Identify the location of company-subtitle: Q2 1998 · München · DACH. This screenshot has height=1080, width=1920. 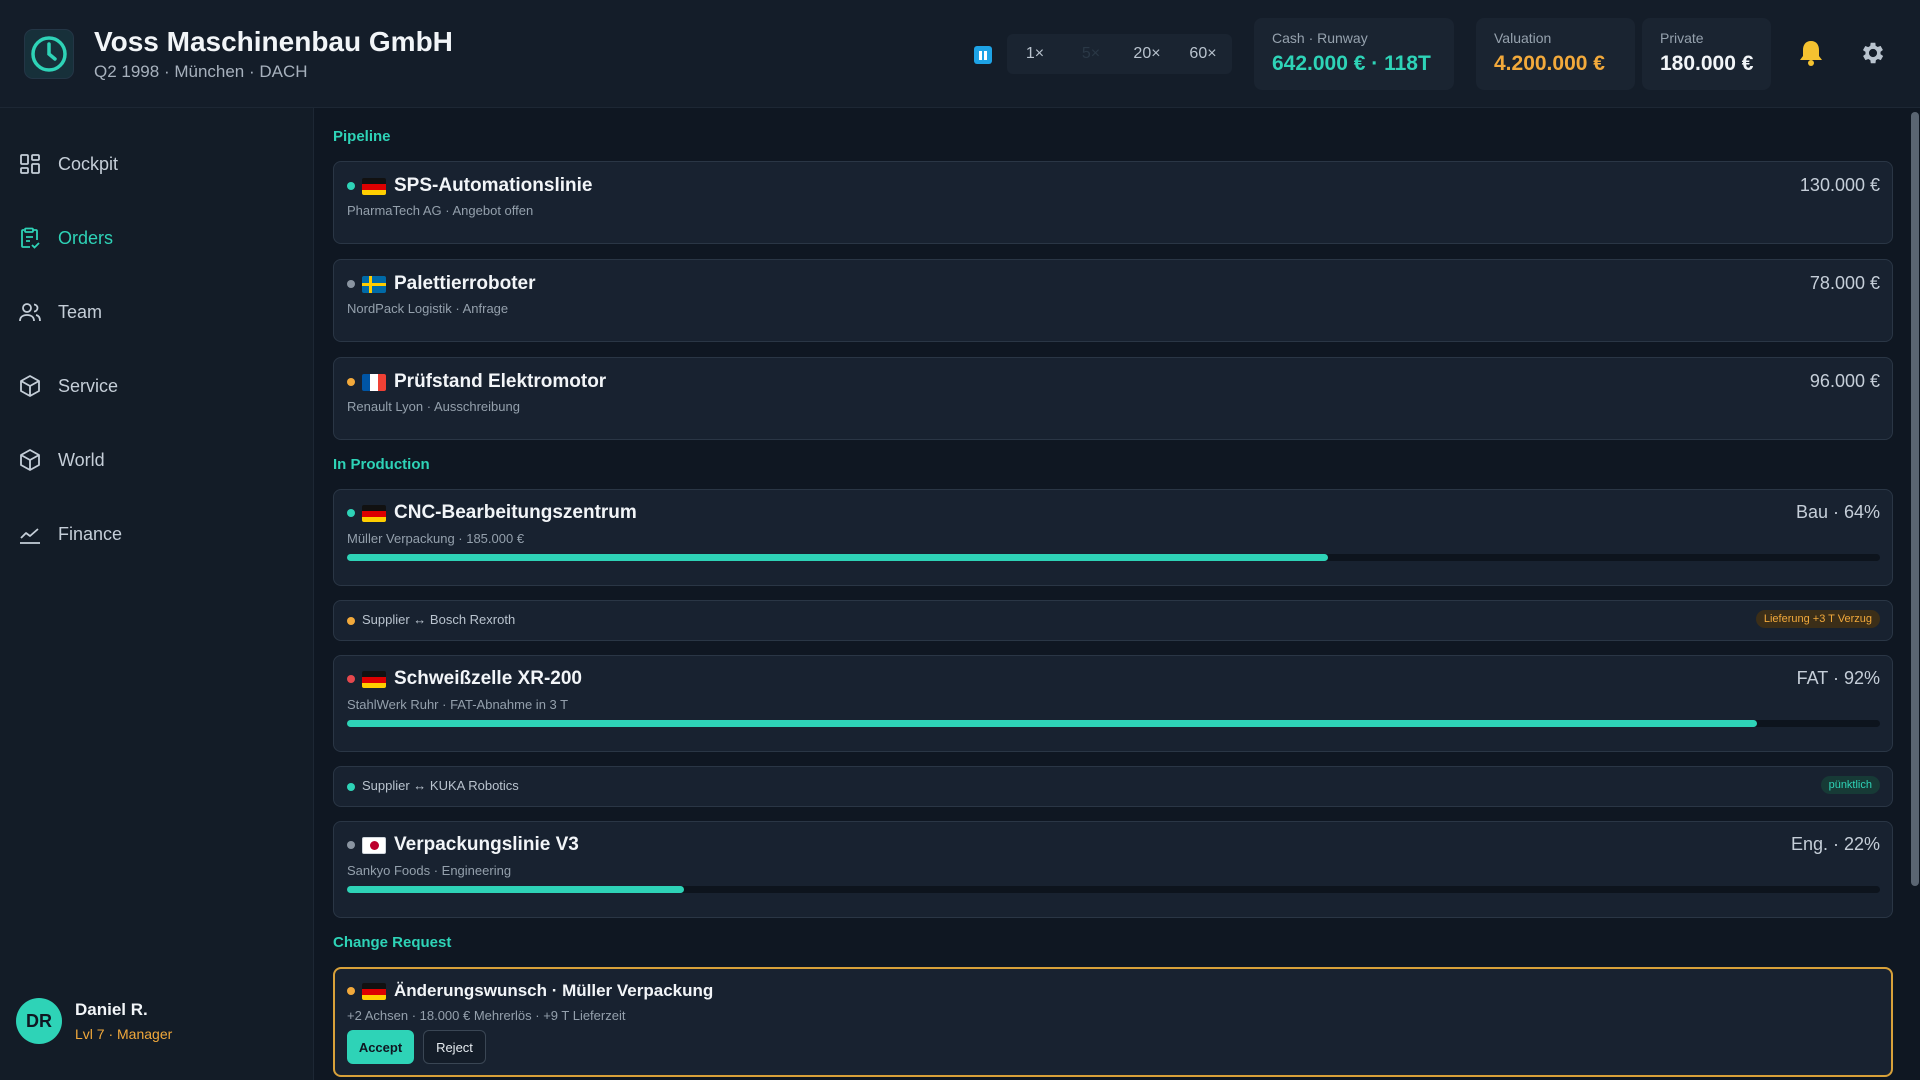
(201, 71).